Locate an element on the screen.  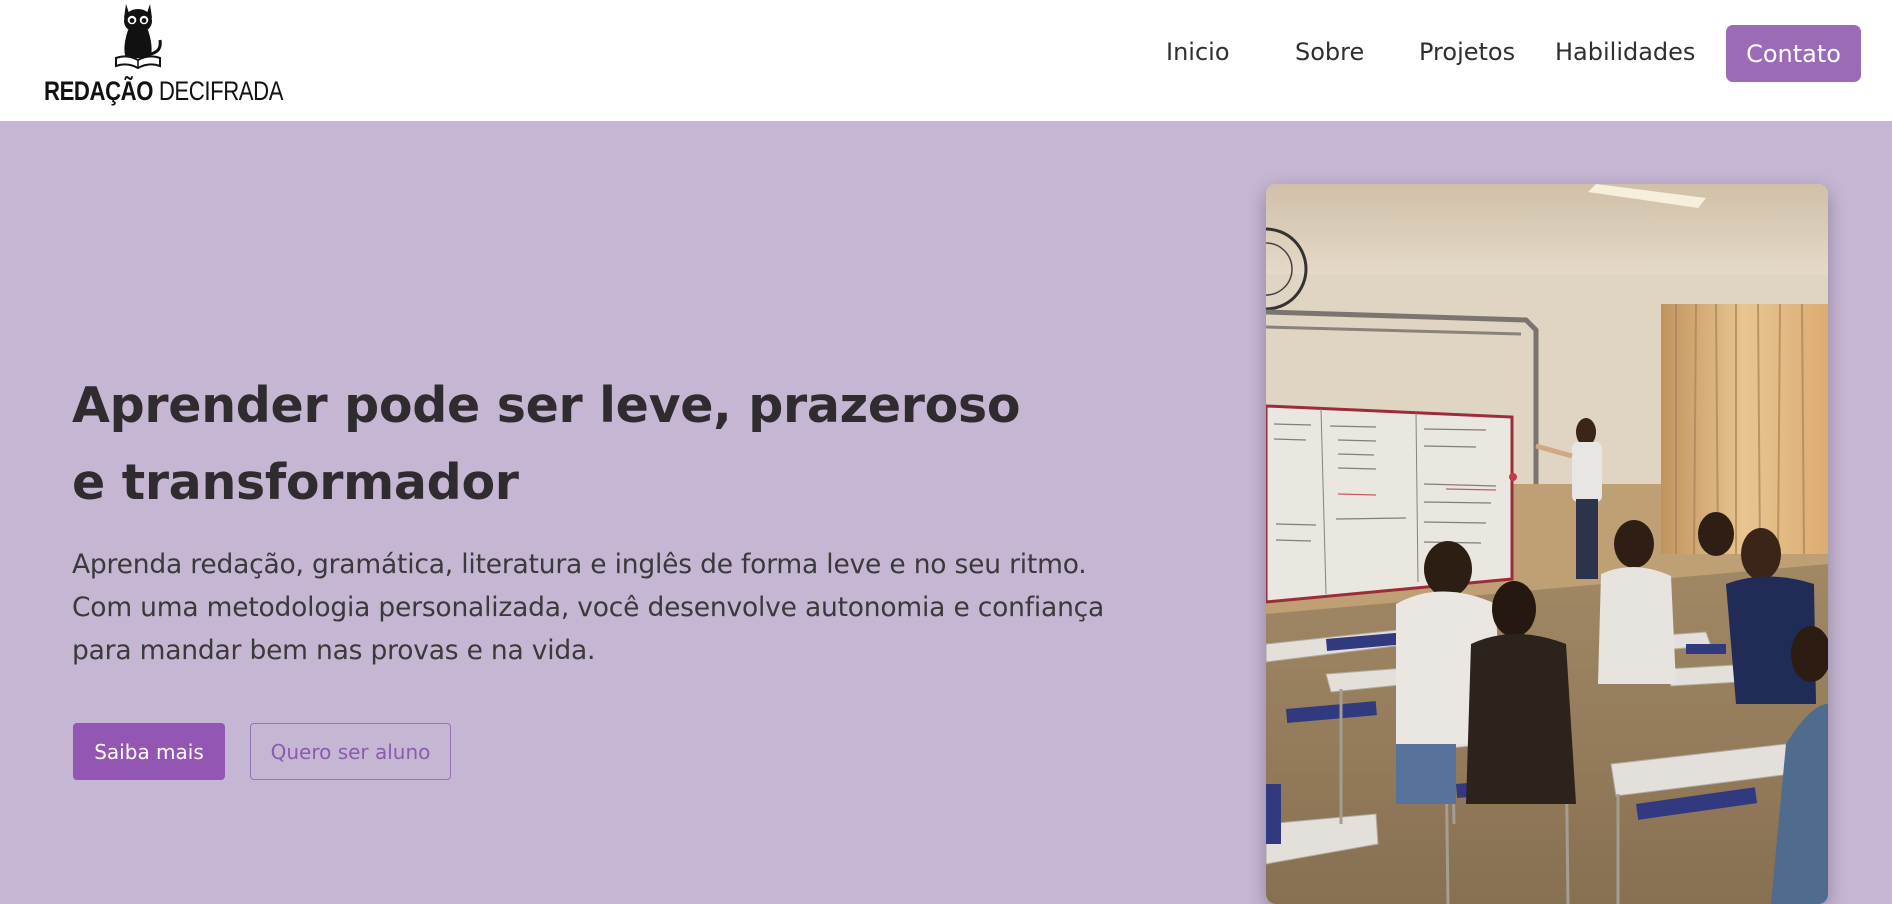
learn-more-button: Saiba mais is located at coordinates (149, 751).